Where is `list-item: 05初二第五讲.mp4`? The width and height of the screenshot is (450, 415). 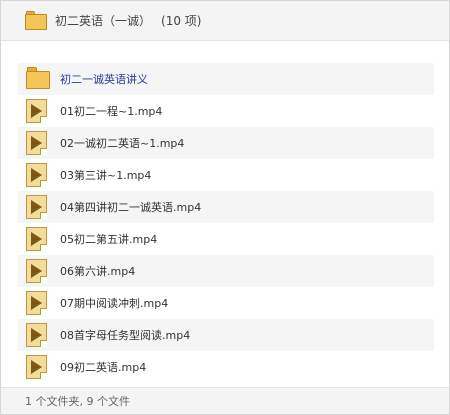
list-item: 05初二第五讲.mp4 is located at coordinates (226, 239).